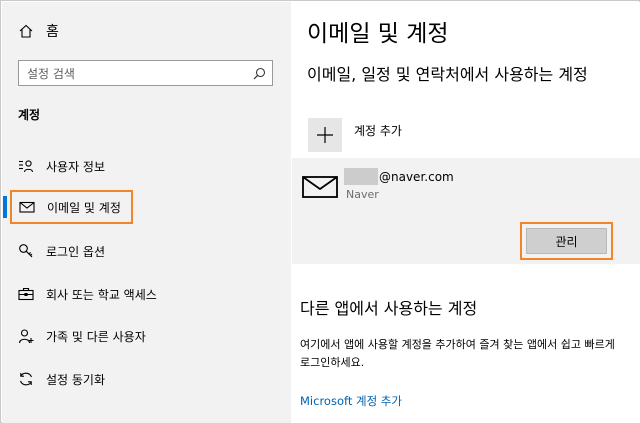 This screenshot has width=640, height=423. Describe the element at coordinates (378, 34) in the screenshot. I see `page-title: 이메일 및 계정` at that location.